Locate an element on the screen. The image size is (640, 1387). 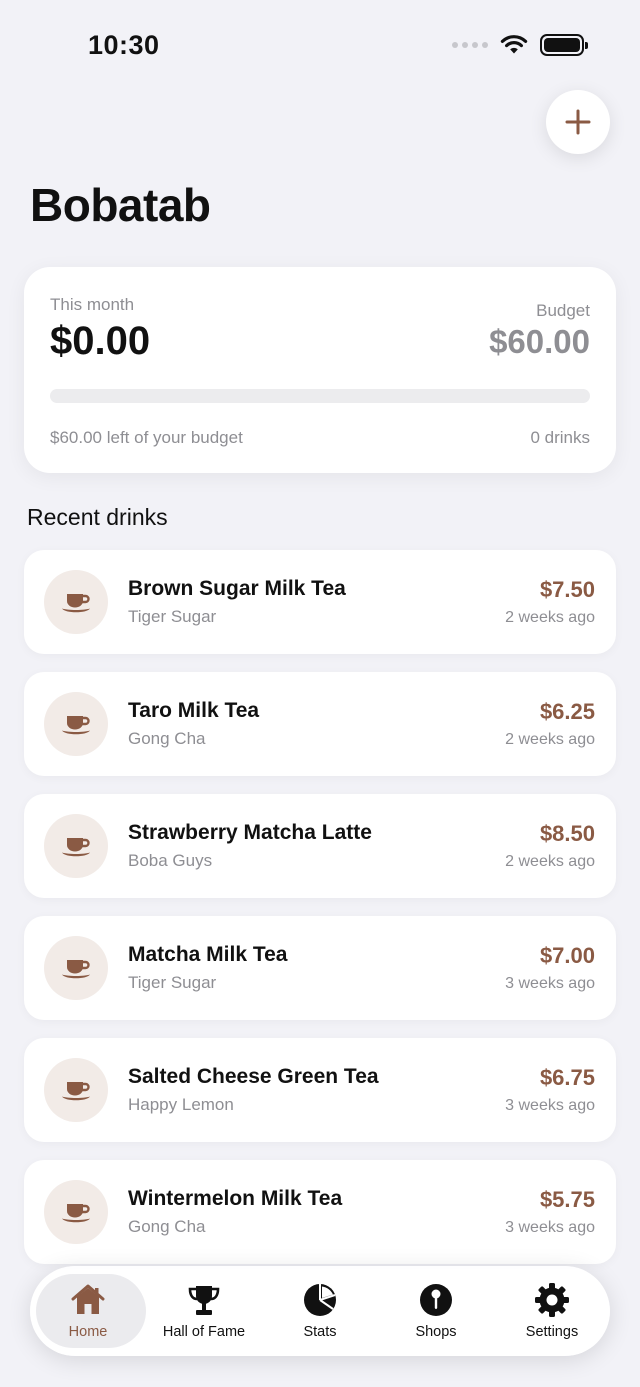
month-total: $0.00 is located at coordinates (100, 341).